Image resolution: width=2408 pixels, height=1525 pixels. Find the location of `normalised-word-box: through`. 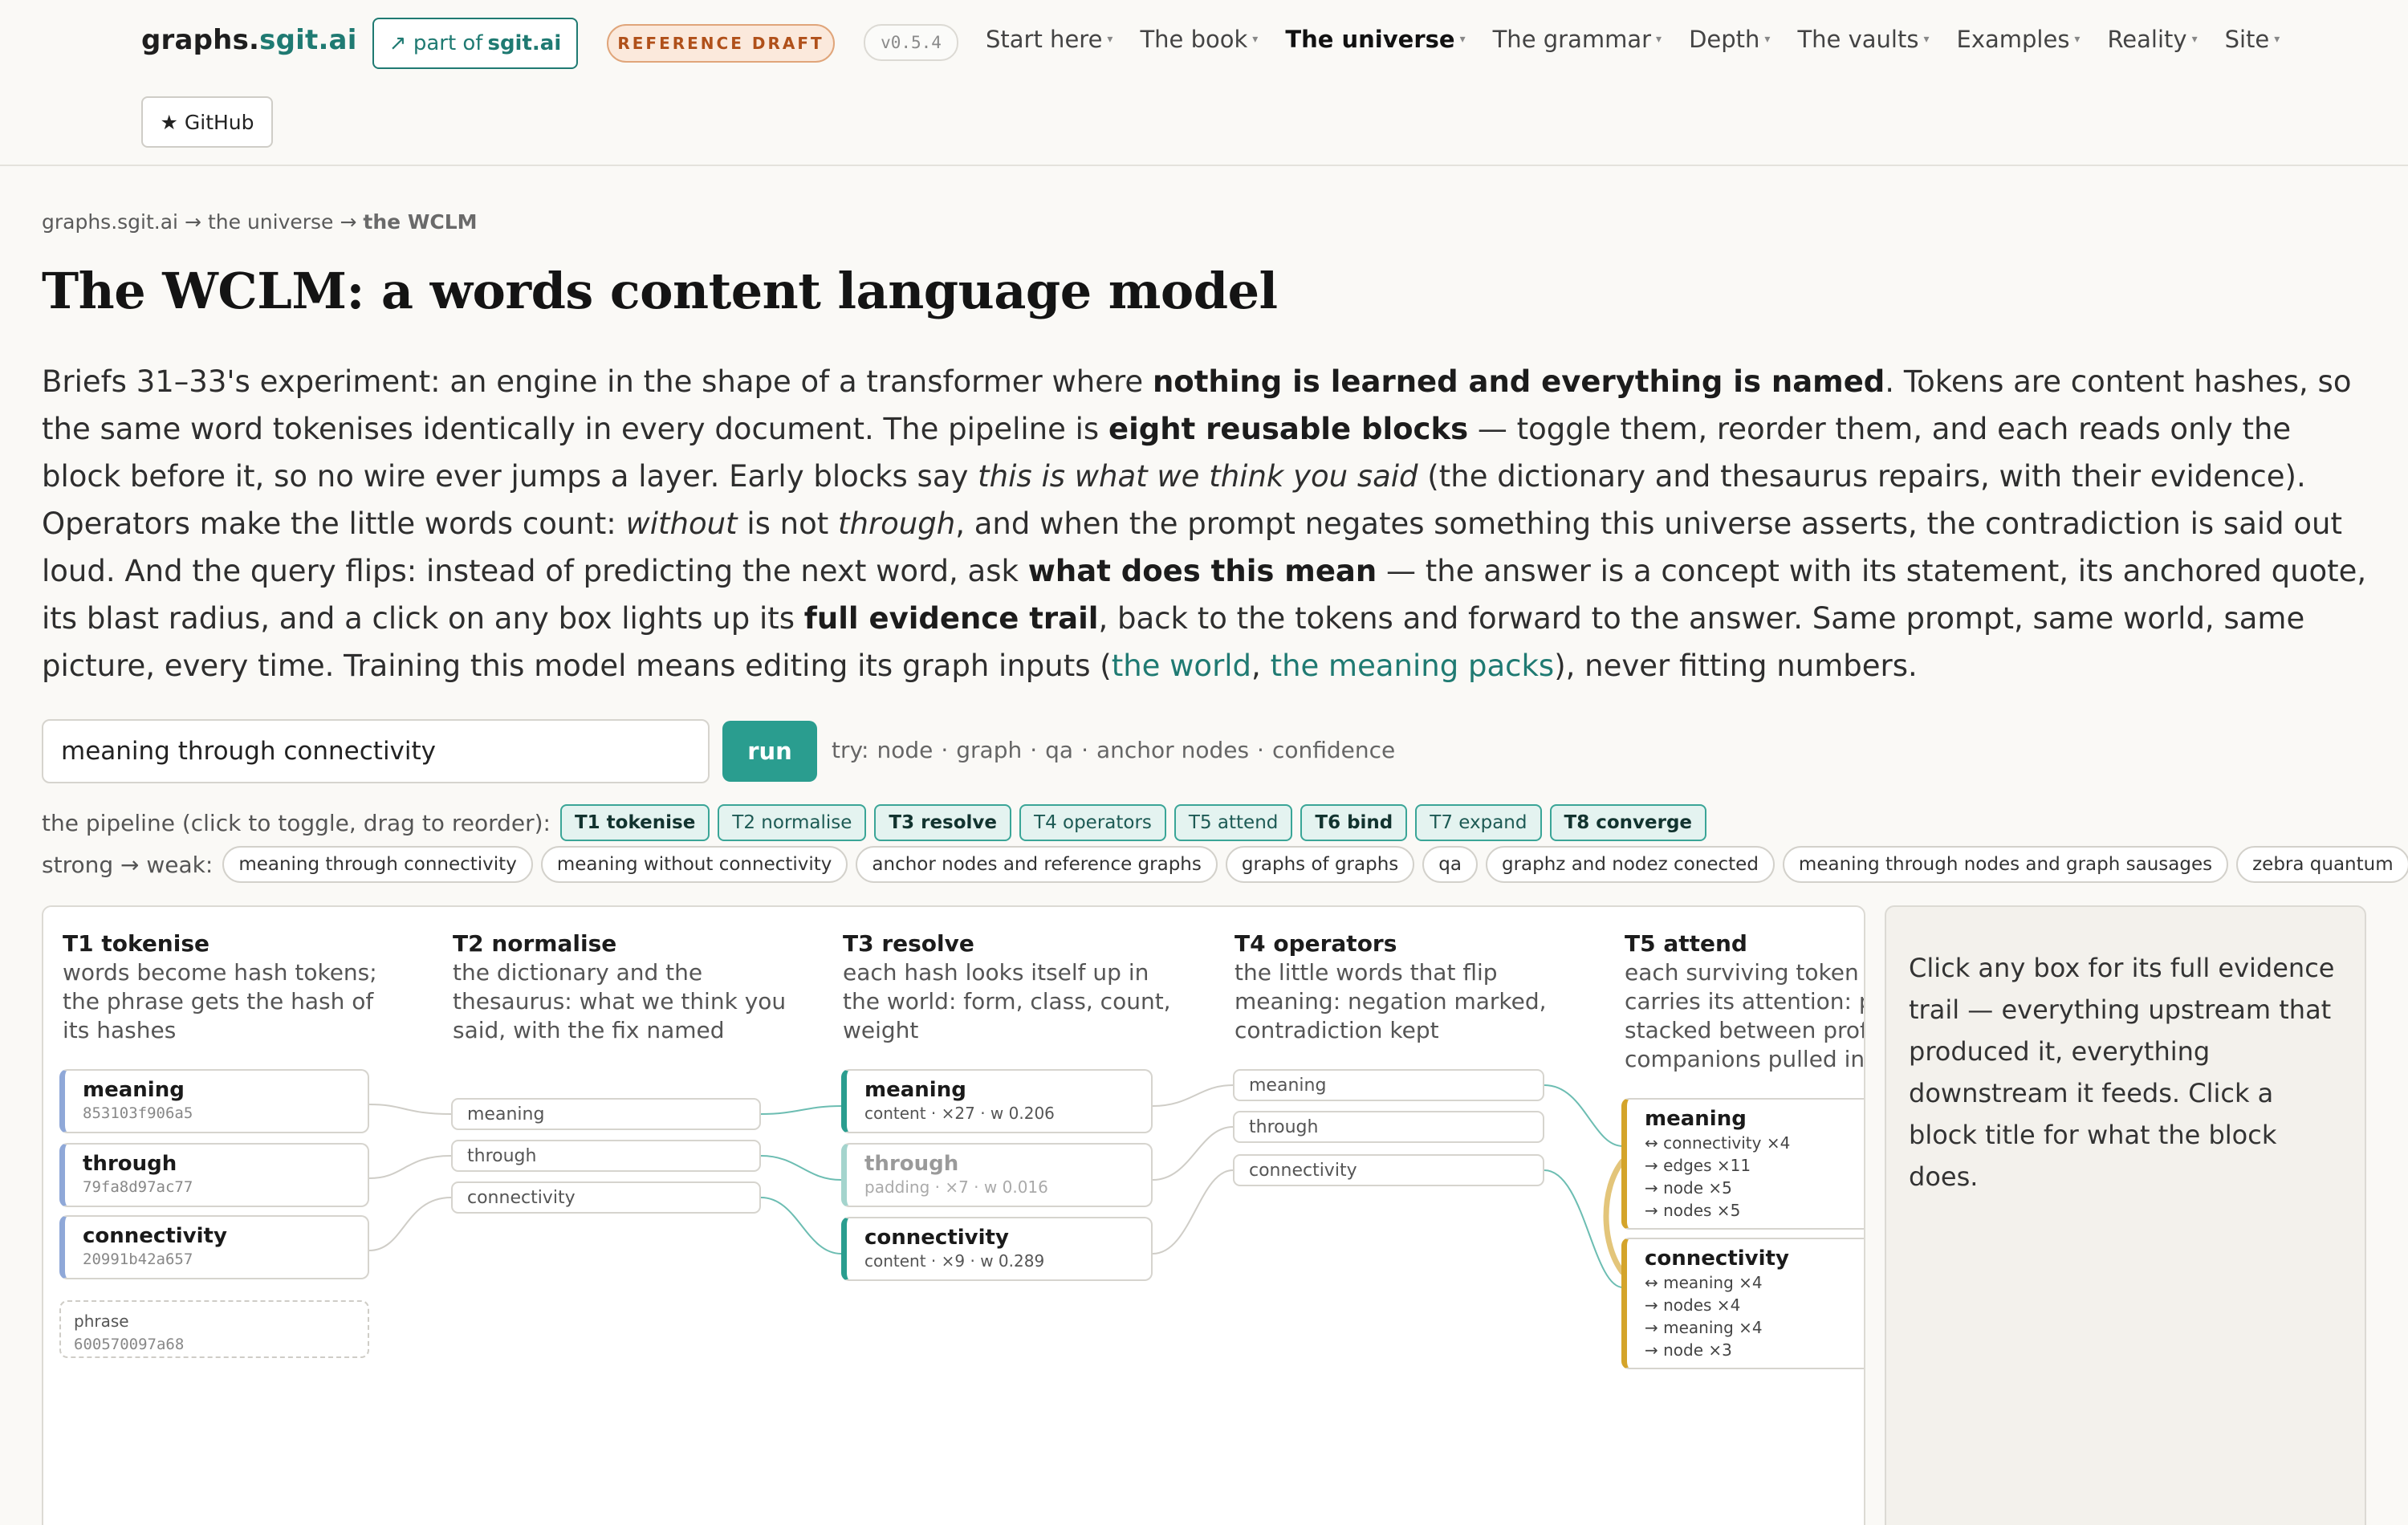

normalised-word-box: through is located at coordinates (606, 1156).